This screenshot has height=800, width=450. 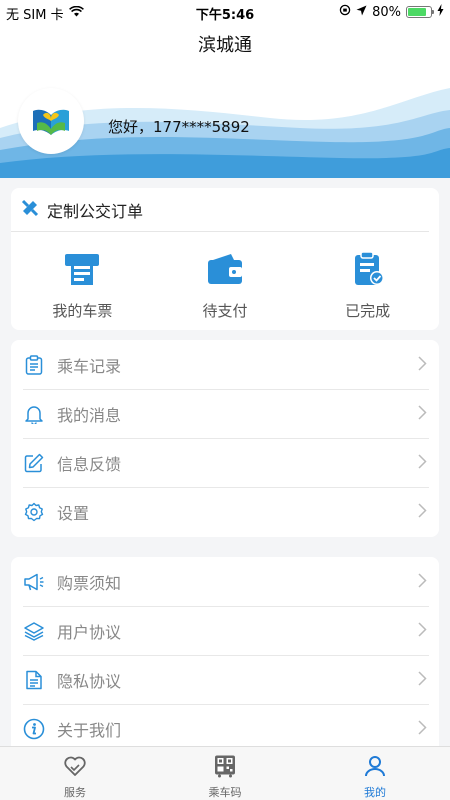 What do you see at coordinates (34, 582) in the screenshot?
I see `megaphone-icon` at bounding box center [34, 582].